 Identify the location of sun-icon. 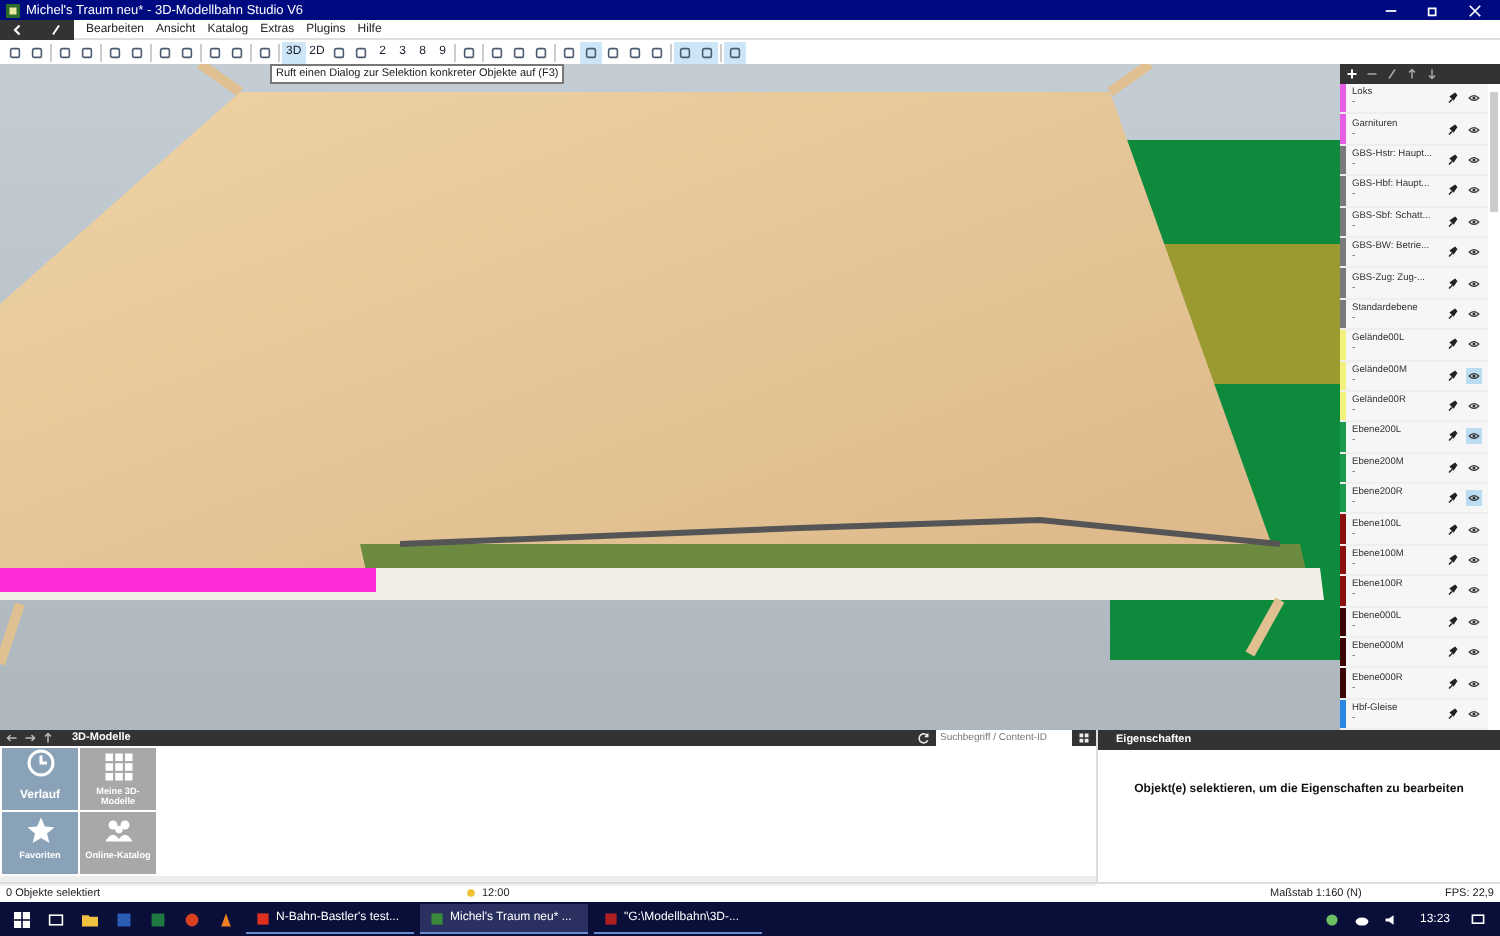
(471, 893).